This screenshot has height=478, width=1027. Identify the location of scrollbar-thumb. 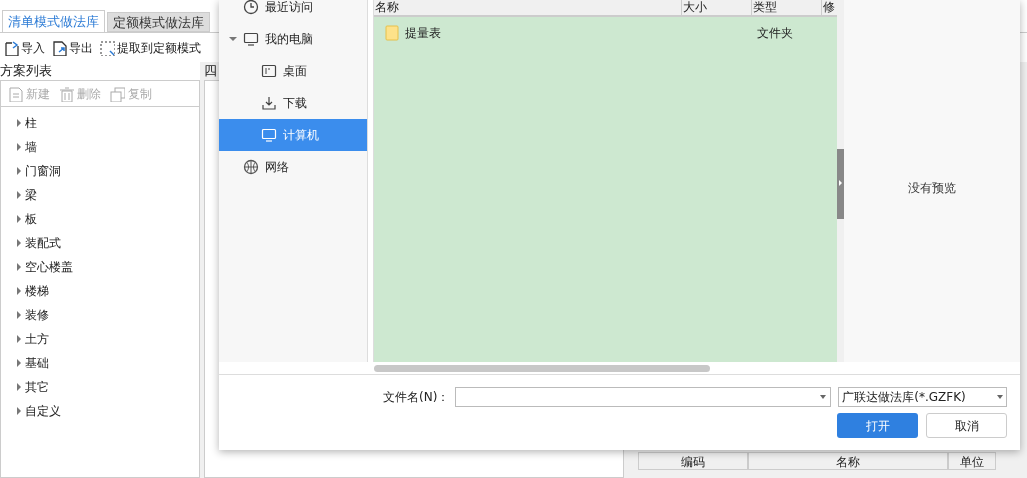
(542, 368).